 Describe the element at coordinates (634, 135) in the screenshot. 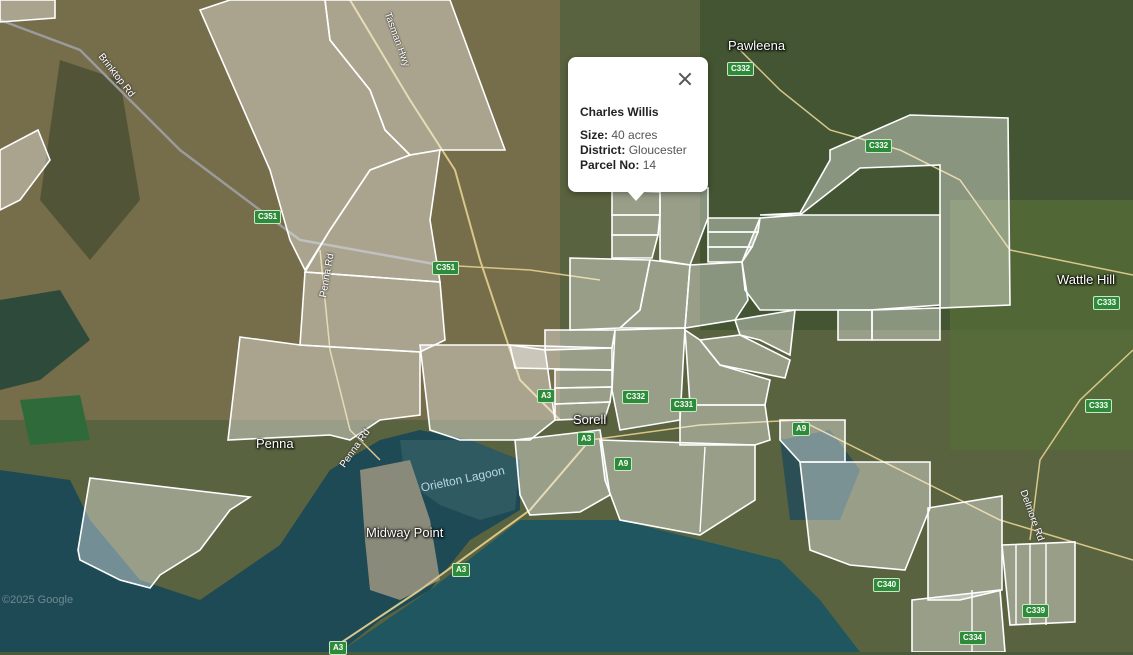

I see `size-value: 40 acres` at that location.